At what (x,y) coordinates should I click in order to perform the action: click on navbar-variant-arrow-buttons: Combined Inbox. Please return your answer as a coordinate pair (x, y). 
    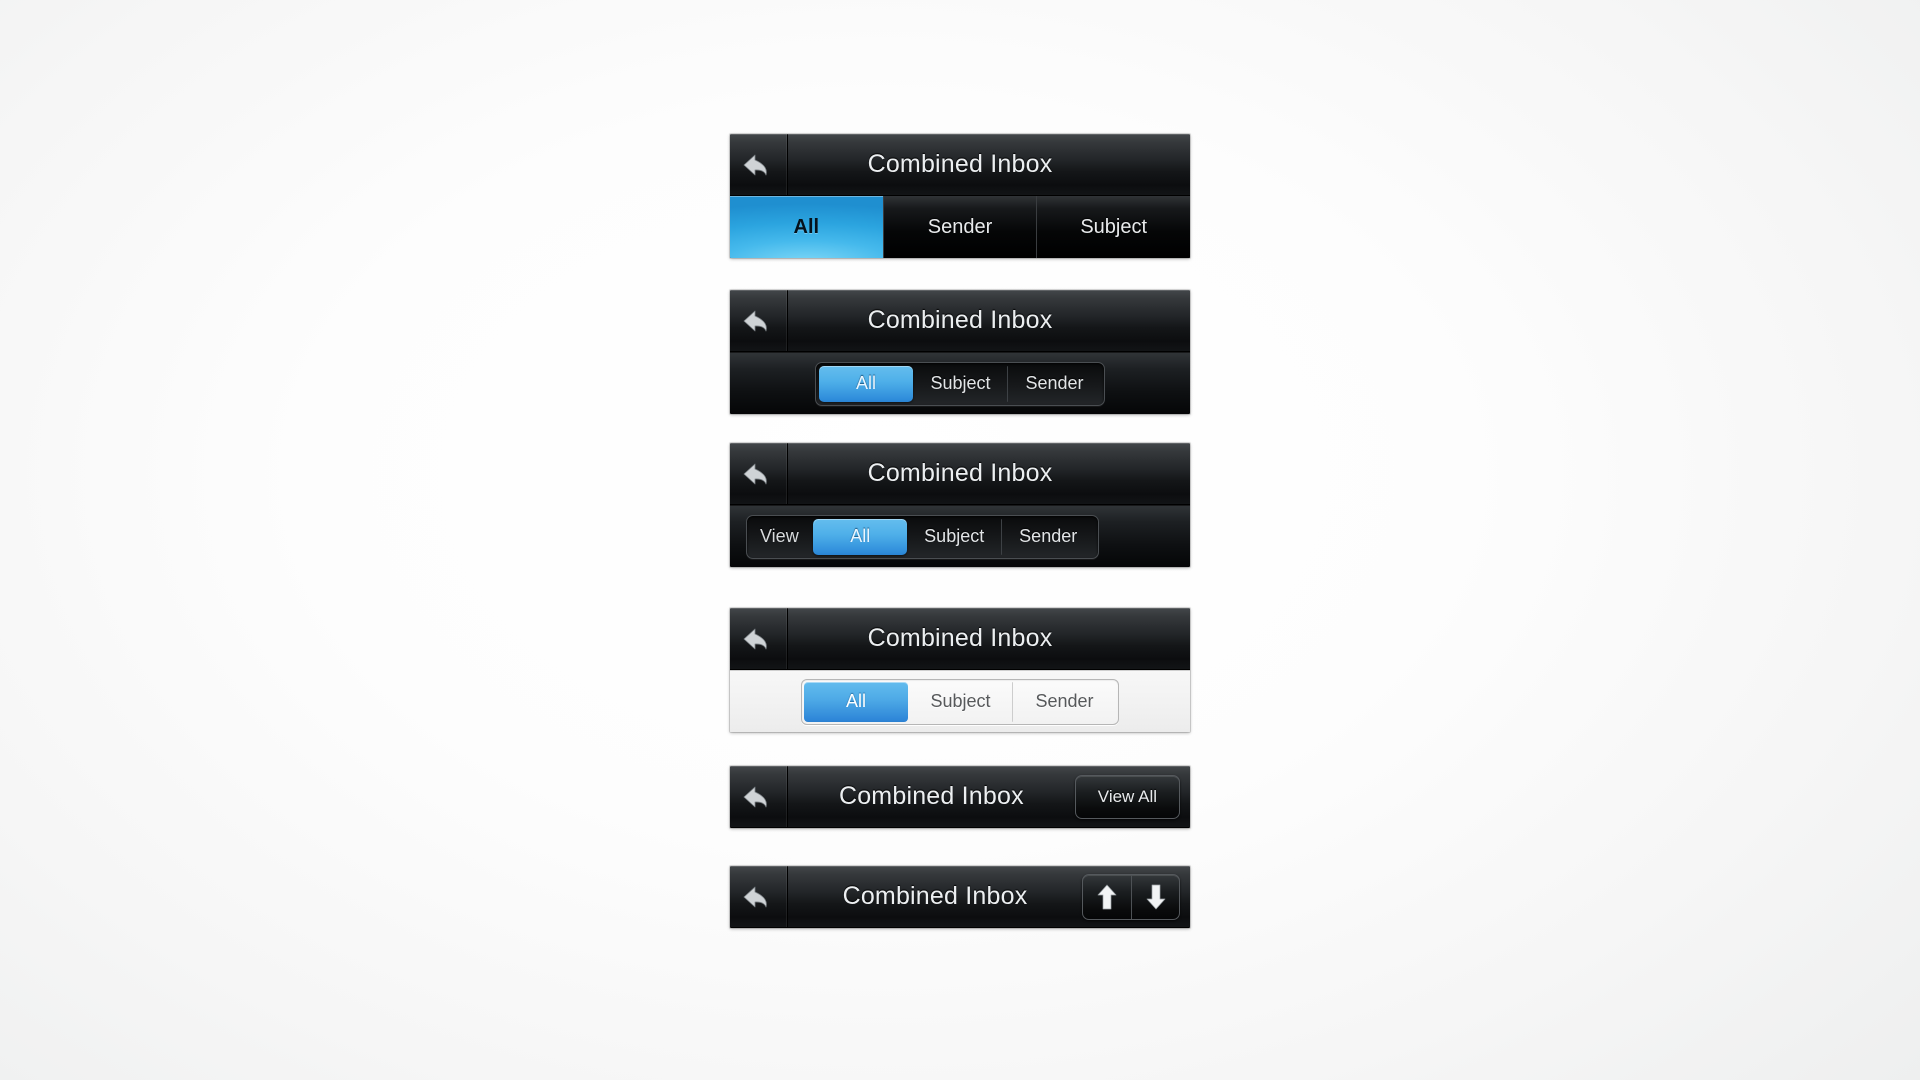
    Looking at the image, I should click on (960, 897).